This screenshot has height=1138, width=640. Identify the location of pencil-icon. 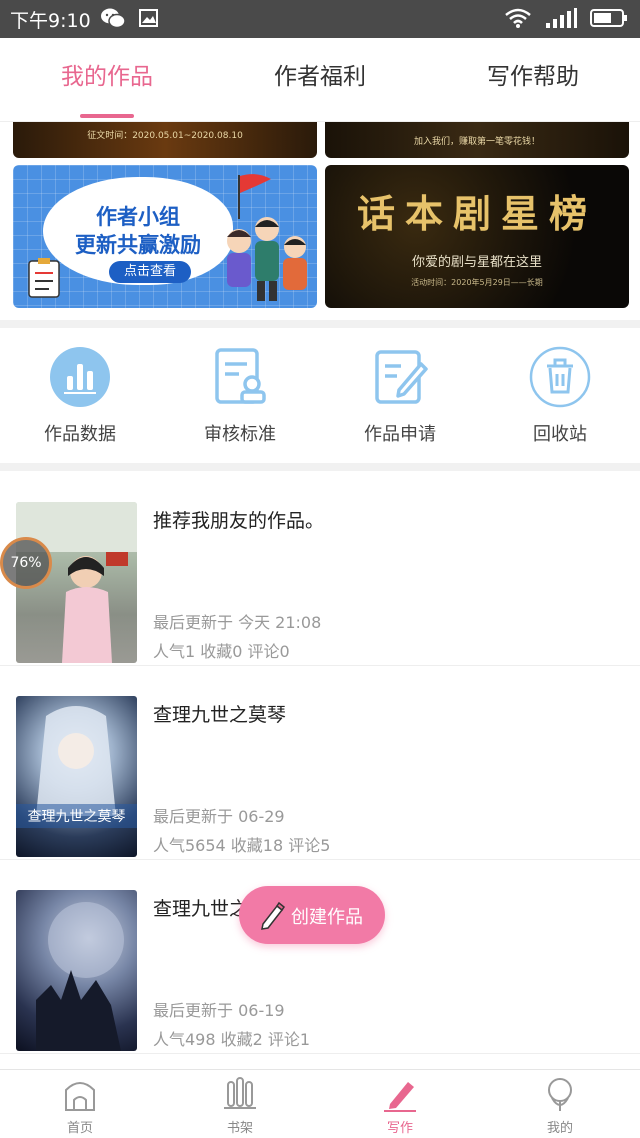
(273, 915).